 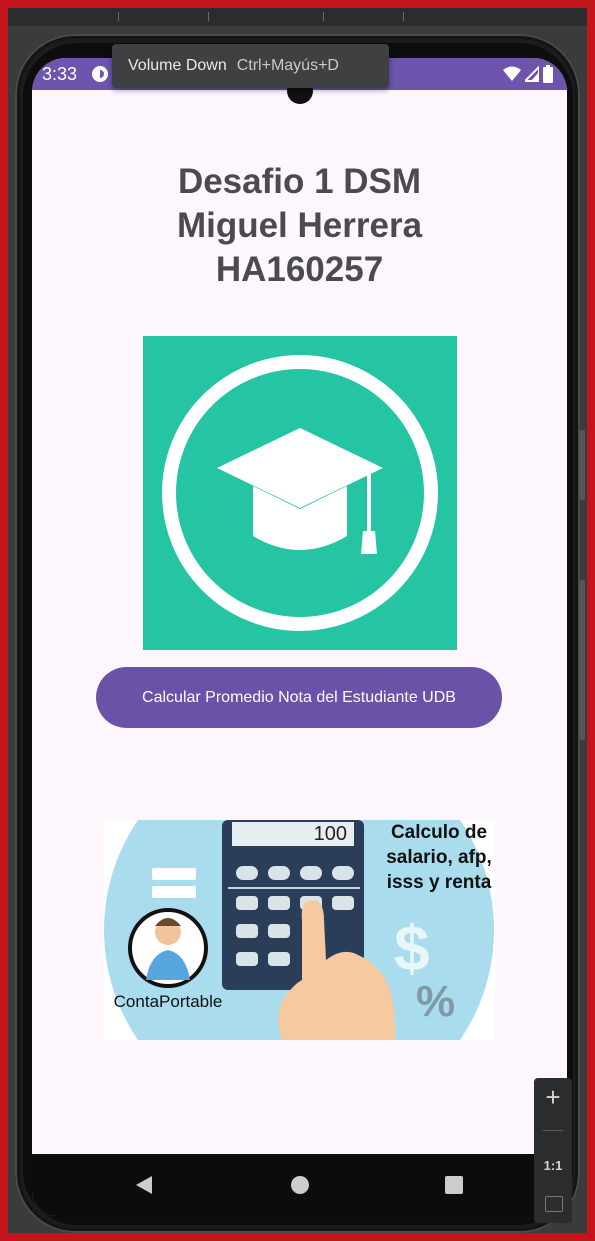 I want to click on tooltip-shortcut: Ctrl+Mayús+D, so click(x=287, y=65).